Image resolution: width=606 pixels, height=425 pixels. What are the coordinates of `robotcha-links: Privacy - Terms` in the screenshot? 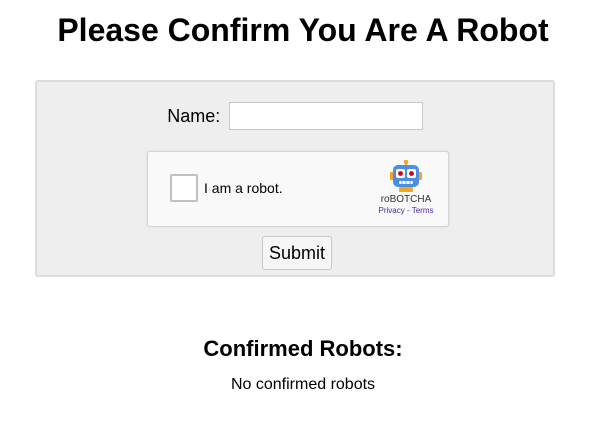 It's located at (406, 211).